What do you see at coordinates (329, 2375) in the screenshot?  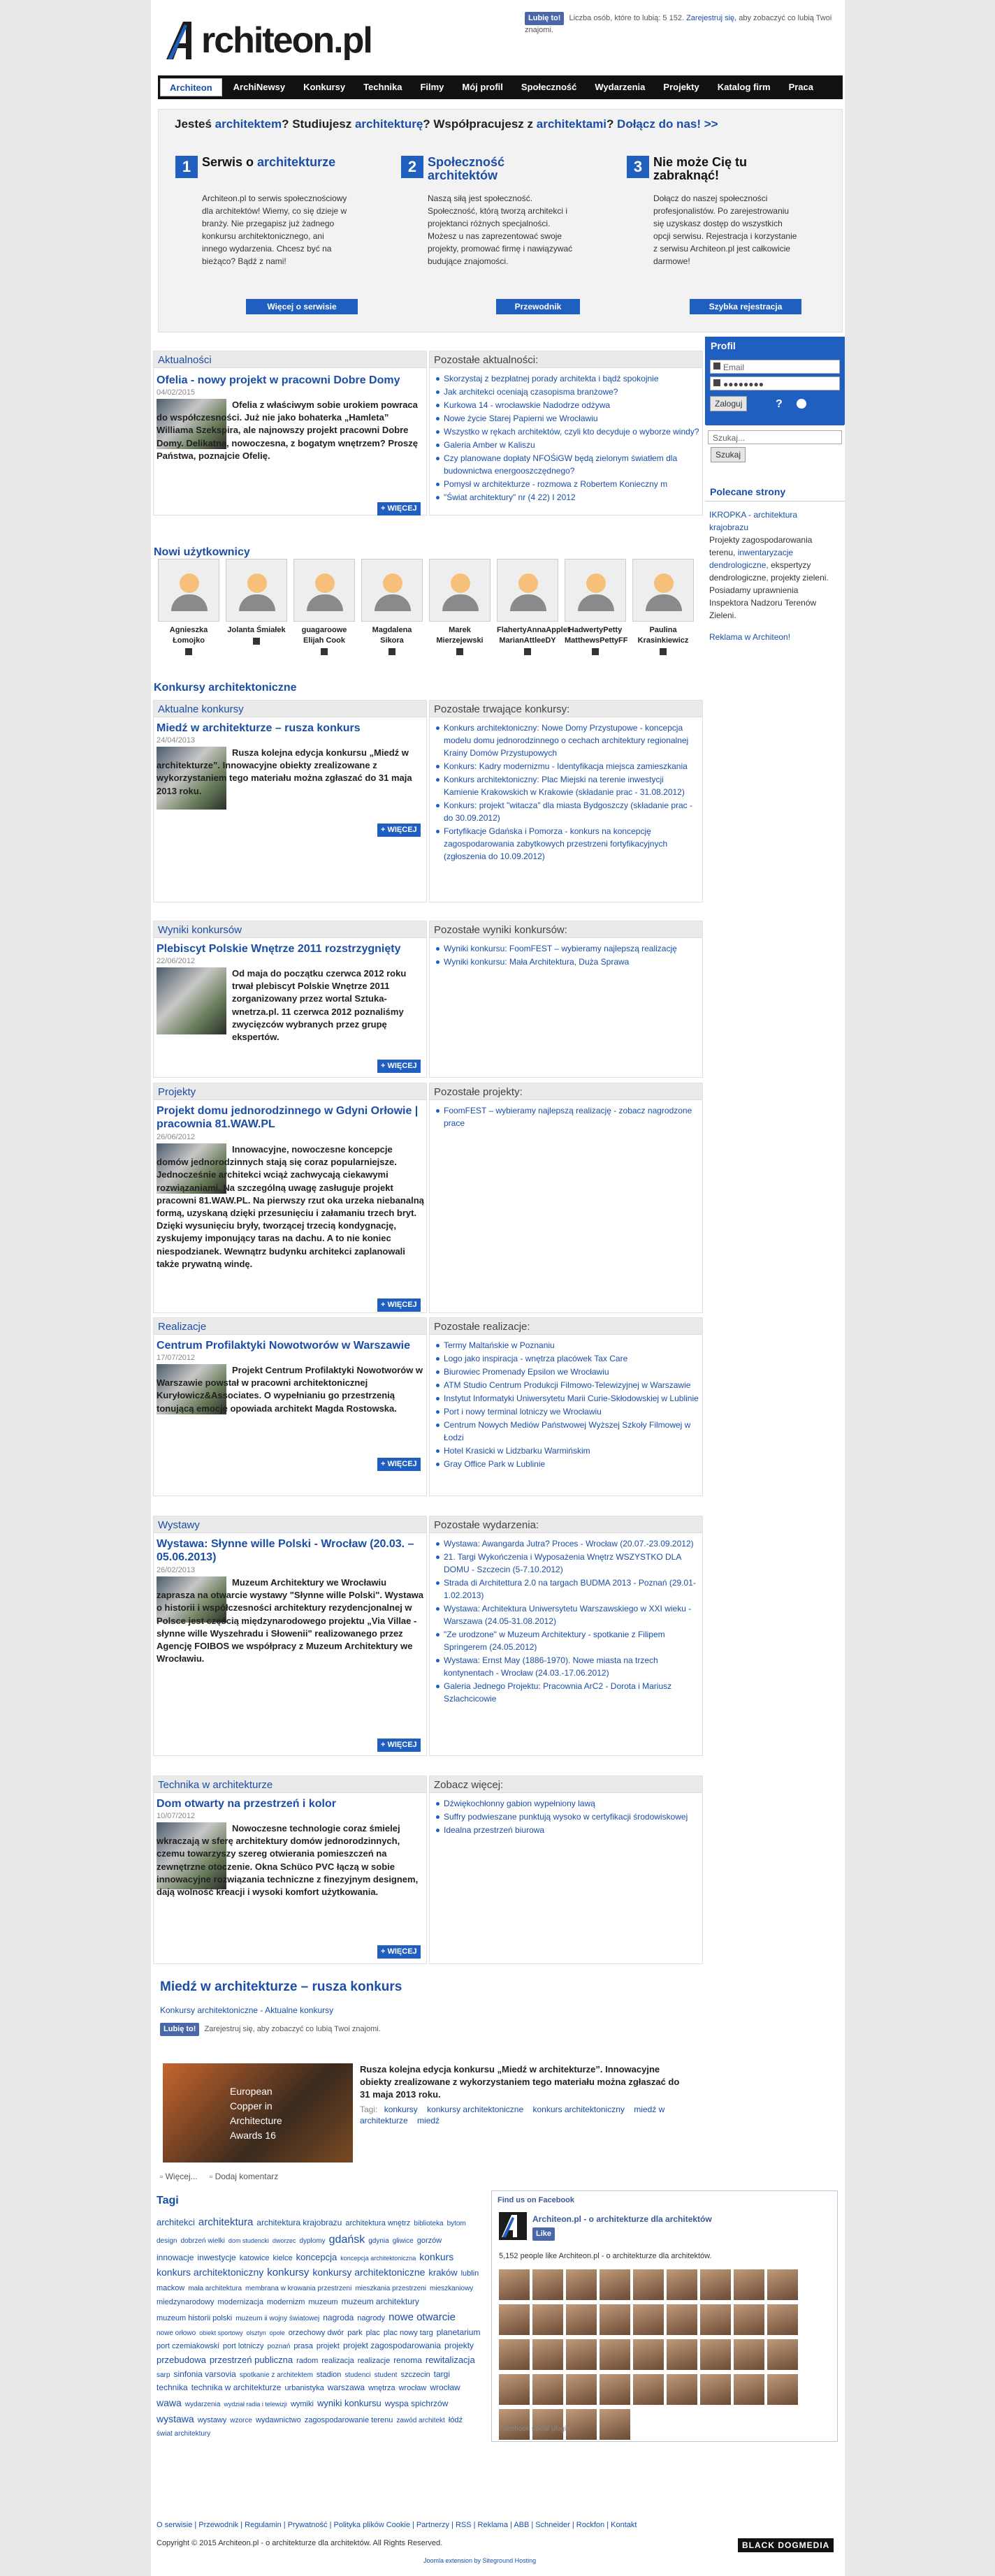 I see `tag-link: stadion` at bounding box center [329, 2375].